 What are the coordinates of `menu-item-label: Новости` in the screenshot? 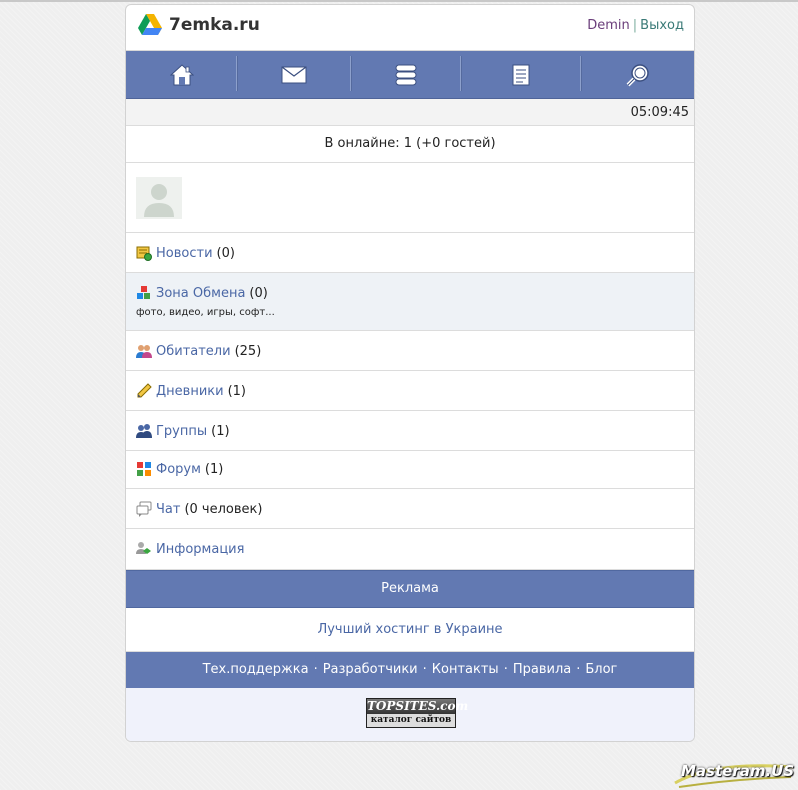 It's located at (184, 253).